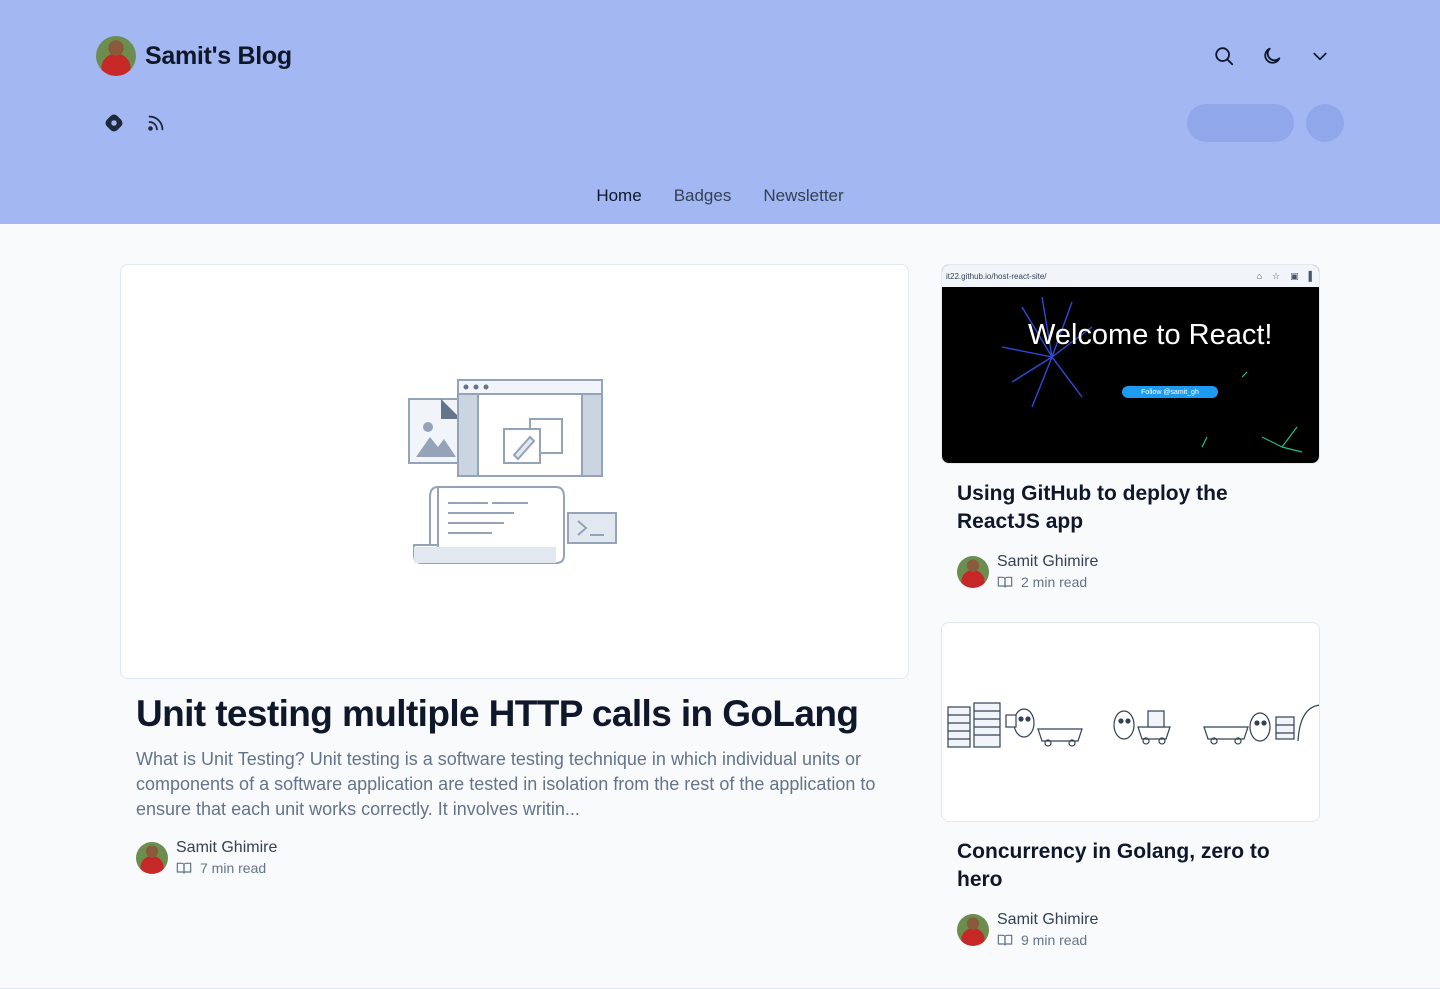  Describe the element at coordinates (1224, 56) in the screenshot. I see `search-icon` at that location.